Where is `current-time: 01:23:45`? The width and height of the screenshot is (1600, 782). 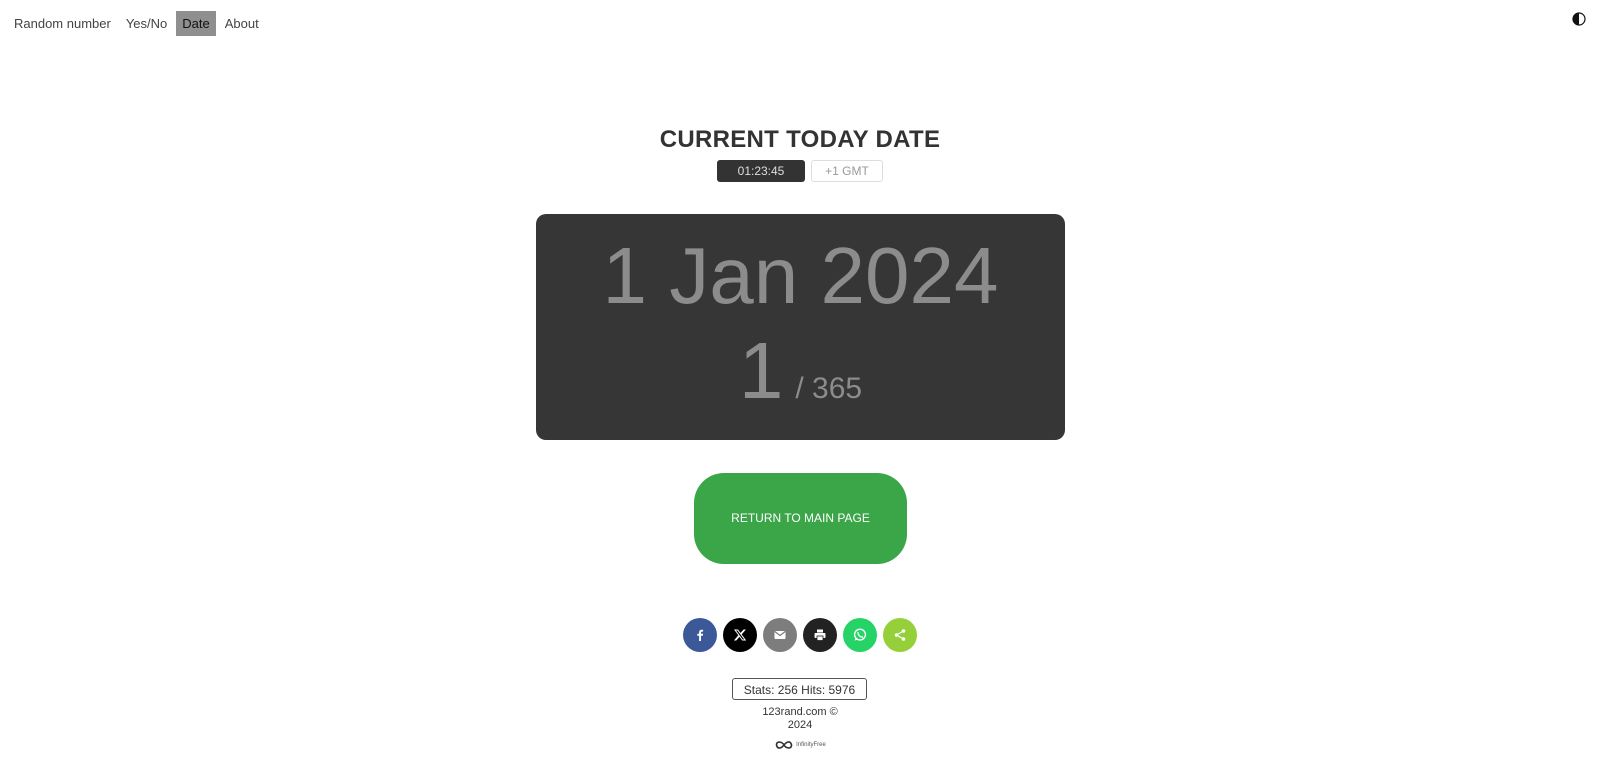
current-time: 01:23:45 is located at coordinates (761, 171).